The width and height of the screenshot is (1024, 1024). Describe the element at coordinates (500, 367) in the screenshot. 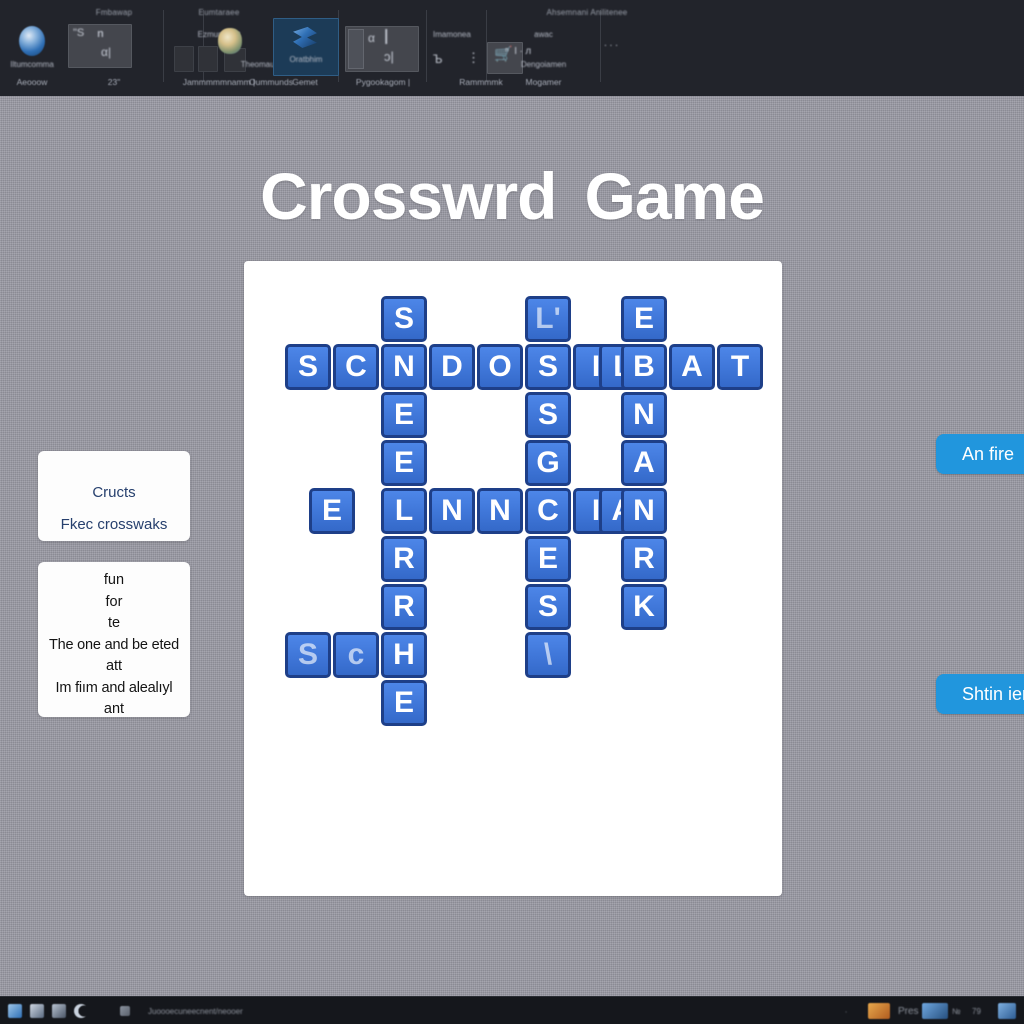

I see `crossword-cell: O` at that location.